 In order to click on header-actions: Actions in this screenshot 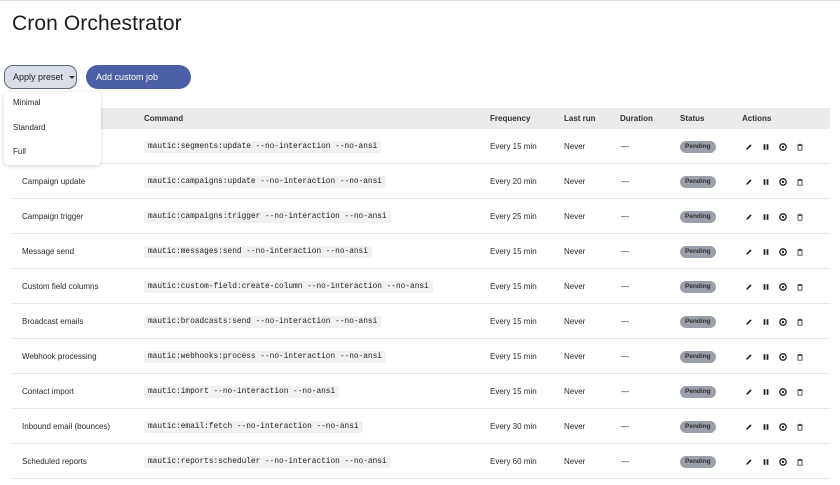, I will do `click(757, 118)`.